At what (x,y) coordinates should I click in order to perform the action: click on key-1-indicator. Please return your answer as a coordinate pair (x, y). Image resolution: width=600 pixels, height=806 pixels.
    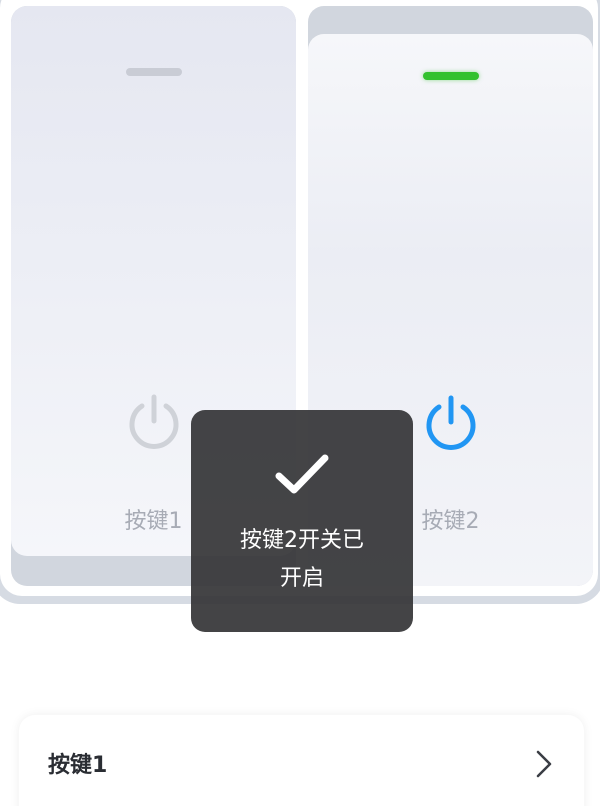
    Looking at the image, I should click on (153, 72).